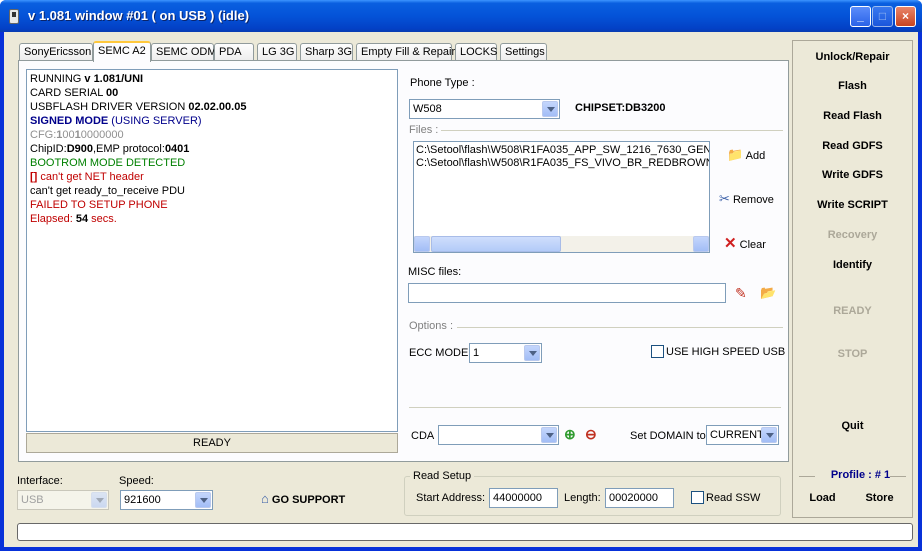 This screenshot has width=922, height=551. Describe the element at coordinates (733, 498) in the screenshot. I see `read-ssw-label: Read SSW` at that location.